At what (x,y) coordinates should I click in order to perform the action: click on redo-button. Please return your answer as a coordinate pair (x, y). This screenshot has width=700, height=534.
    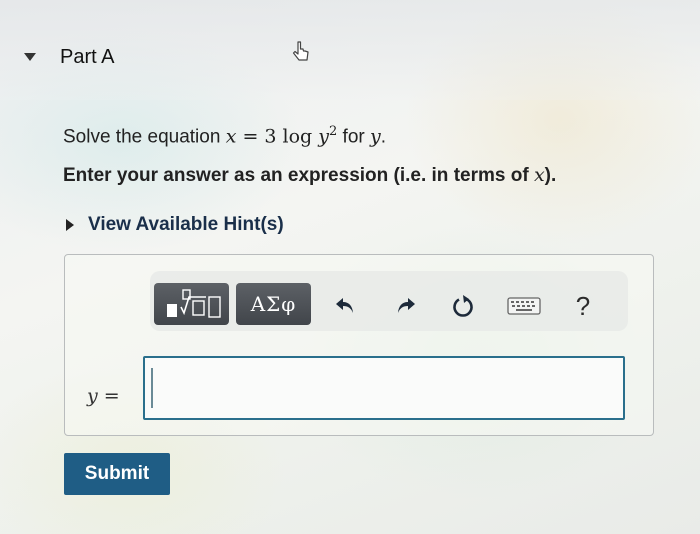
    Looking at the image, I should click on (406, 306).